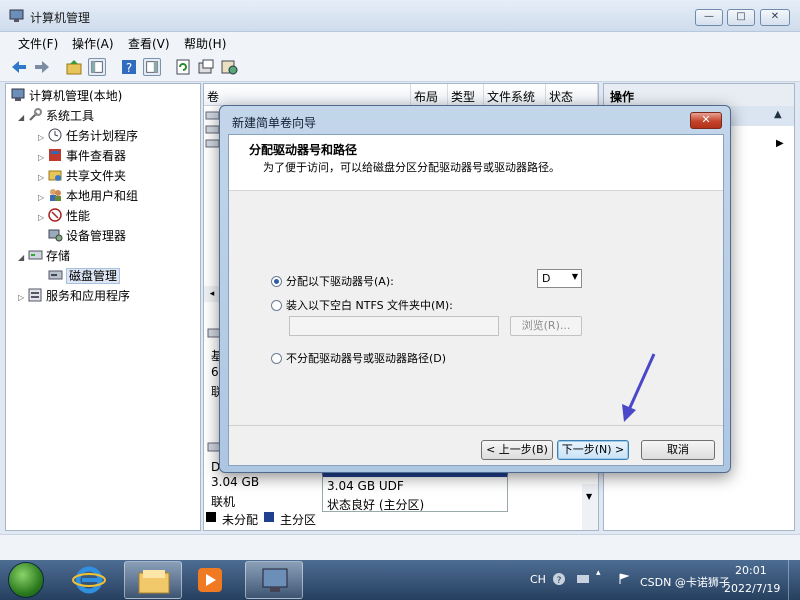 This screenshot has width=800, height=600. What do you see at coordinates (60, 18) in the screenshot?
I see `window-title: 计算机管理` at bounding box center [60, 18].